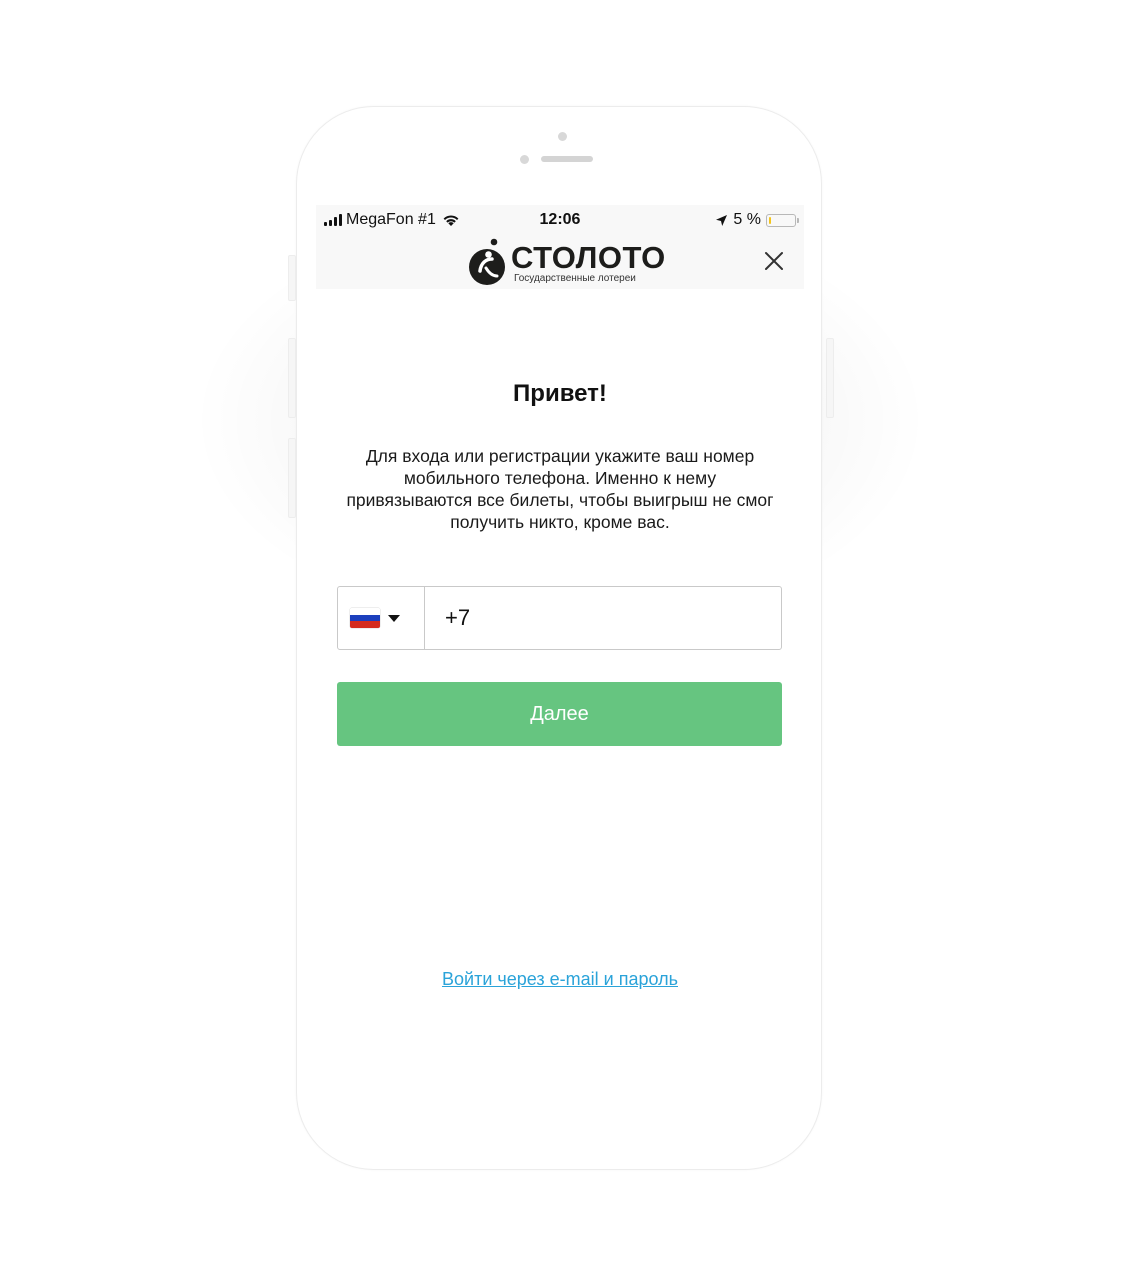 The height and width of the screenshot is (1280, 1126). Describe the element at coordinates (559, 714) in the screenshot. I see `next-button: Далее` at that location.